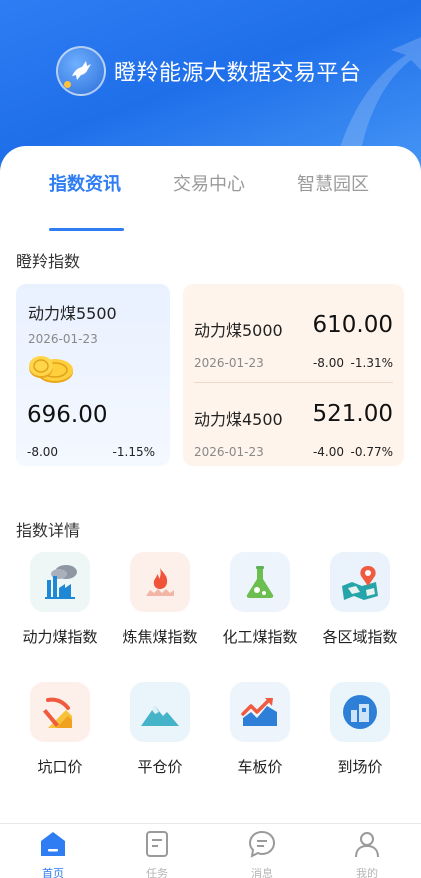  Describe the element at coordinates (262, 872) in the screenshot. I see `nav-label: 消息` at that location.